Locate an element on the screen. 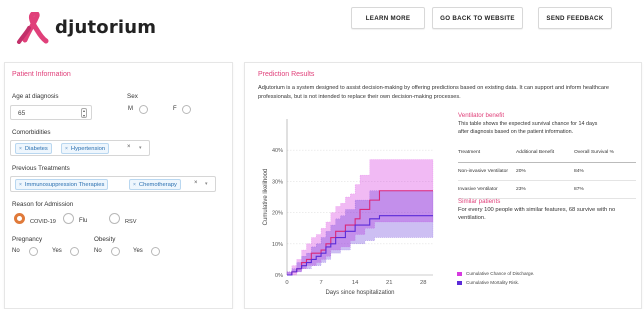  adjutorium-logo: djutorium is located at coordinates (85, 29).